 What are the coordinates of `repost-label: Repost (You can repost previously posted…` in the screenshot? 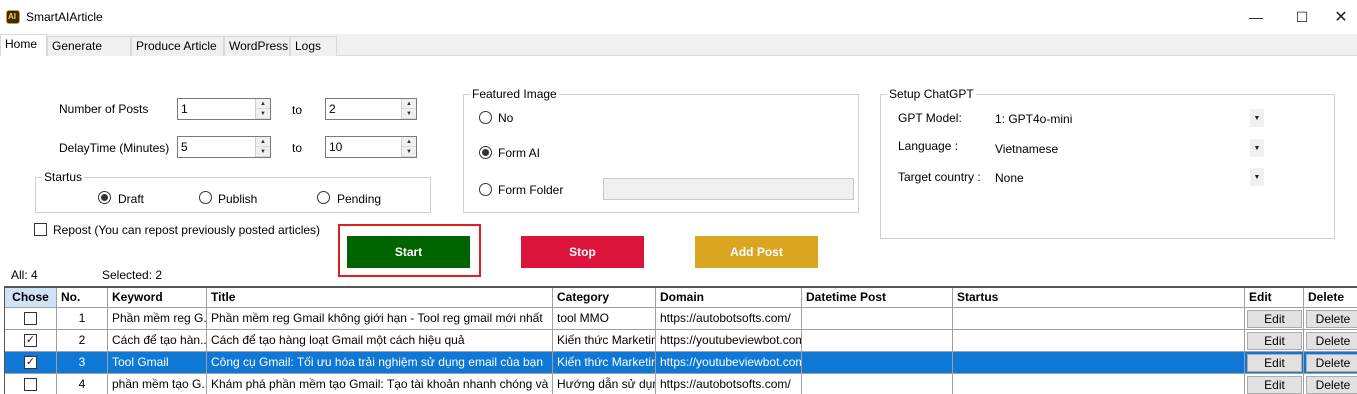 It's located at (187, 230).